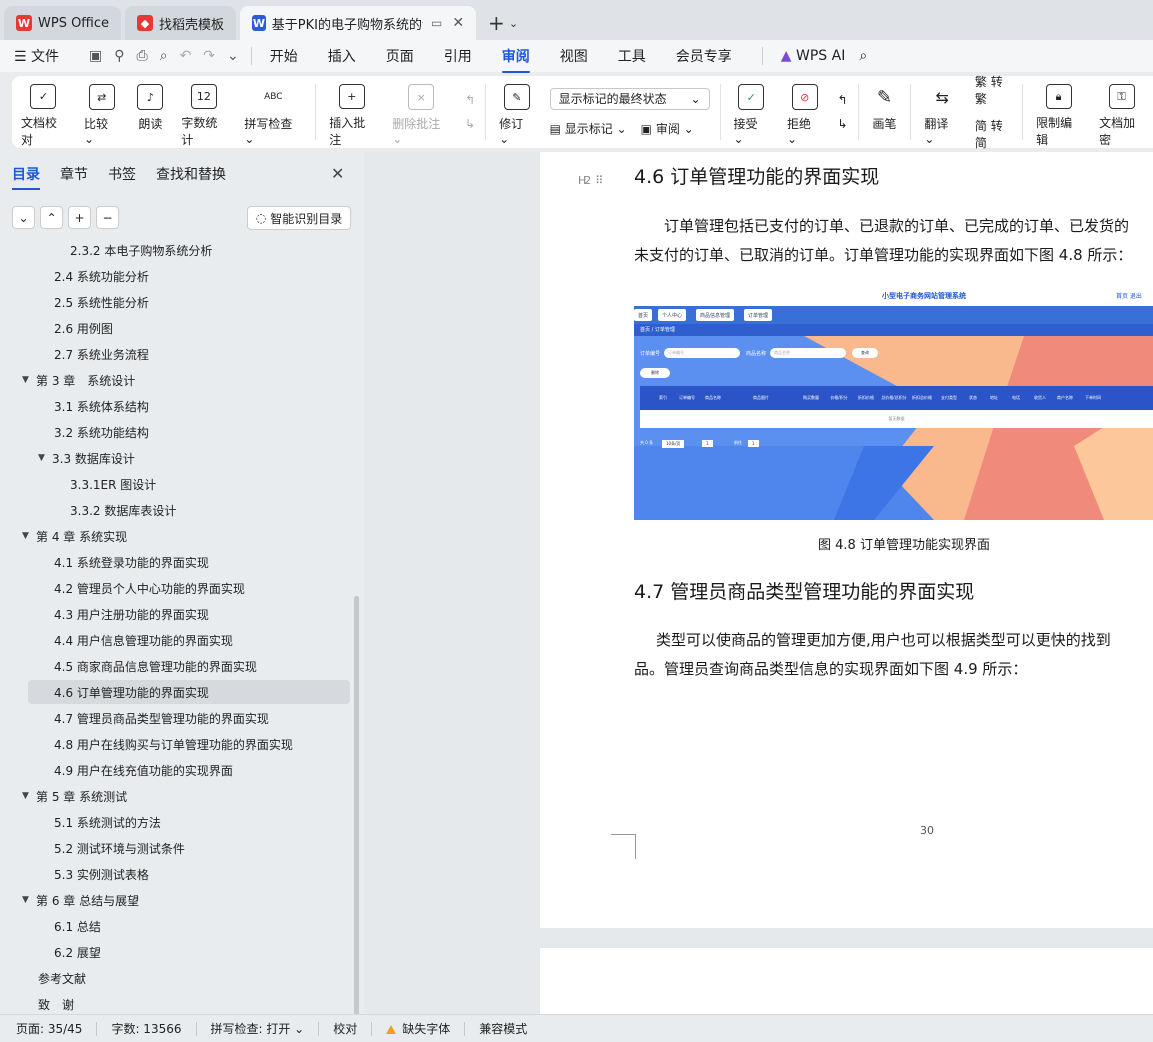 The image size is (1153, 1042). Describe the element at coordinates (993, 90) in the screenshot. I see `to-traditional-button: 繁 转繁` at that location.